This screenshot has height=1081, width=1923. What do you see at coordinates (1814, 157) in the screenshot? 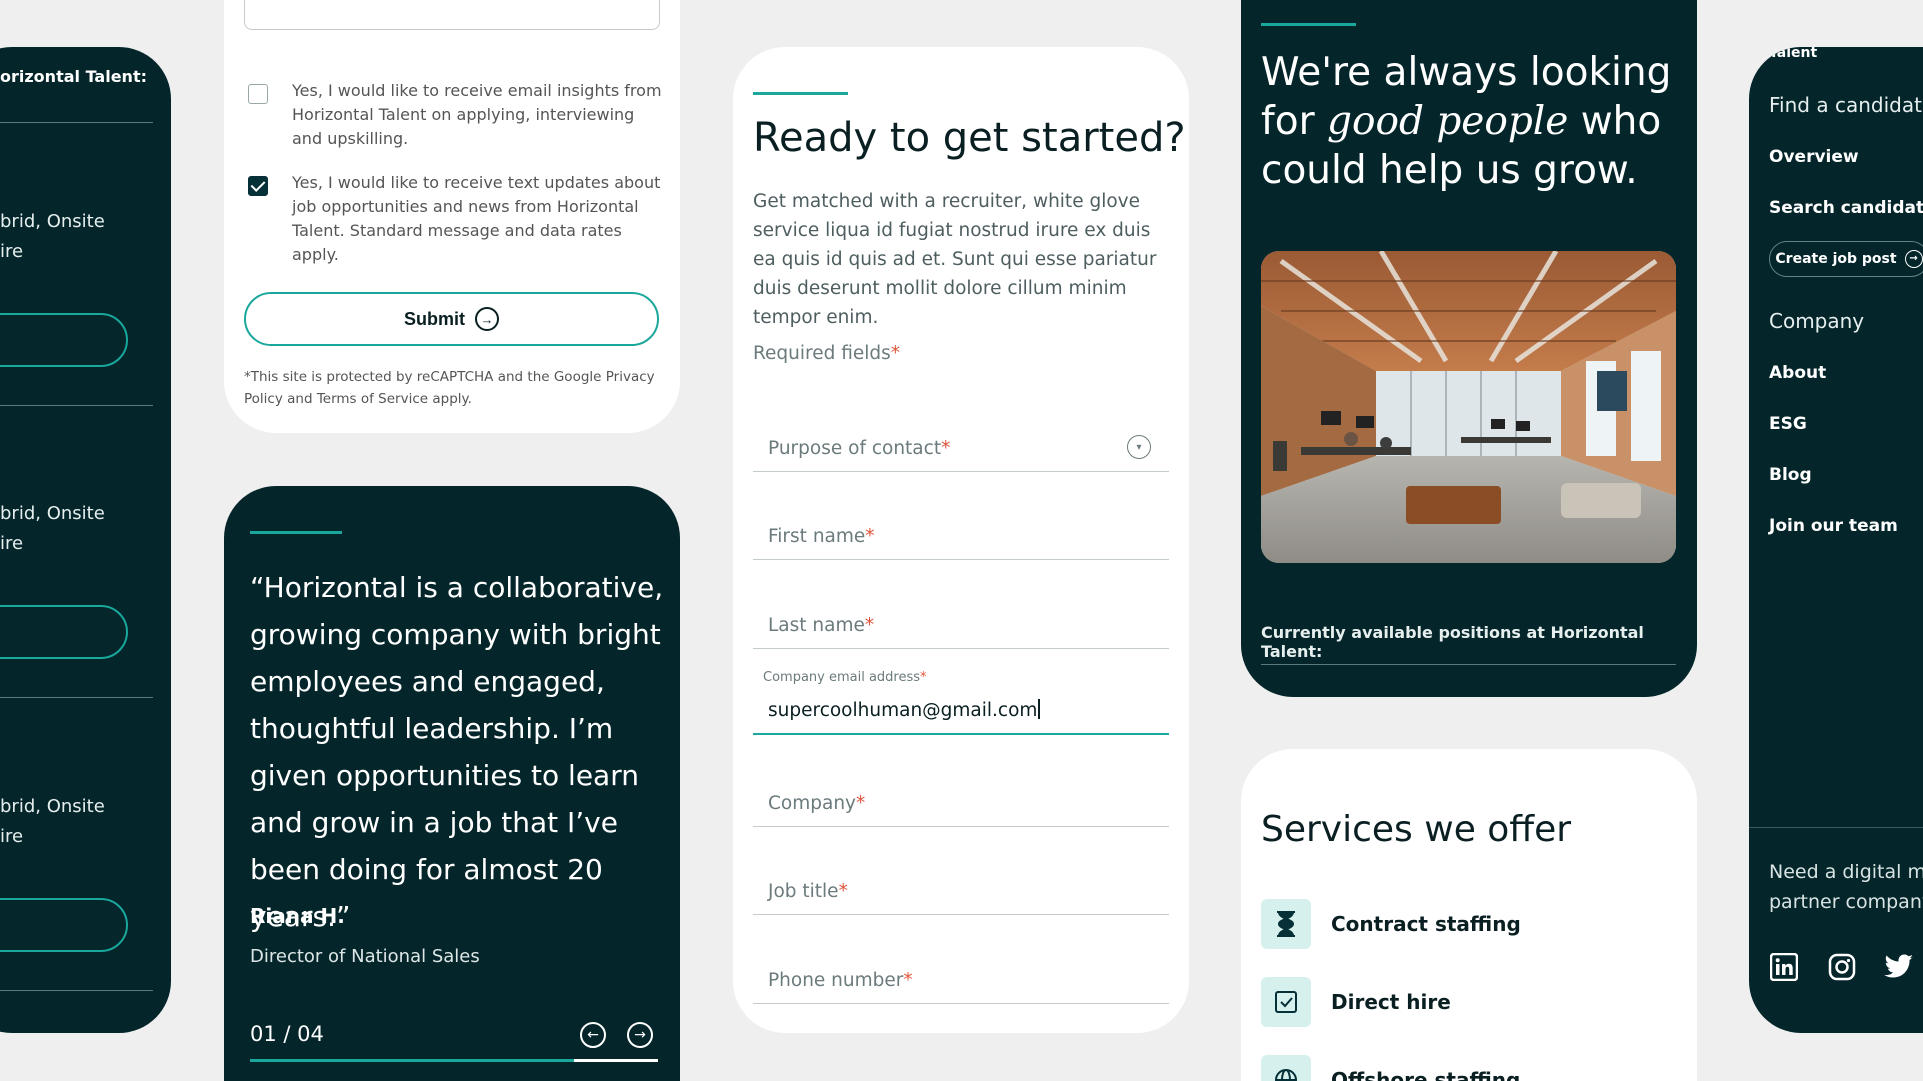
I see `nav-item-overview: Overview` at bounding box center [1814, 157].